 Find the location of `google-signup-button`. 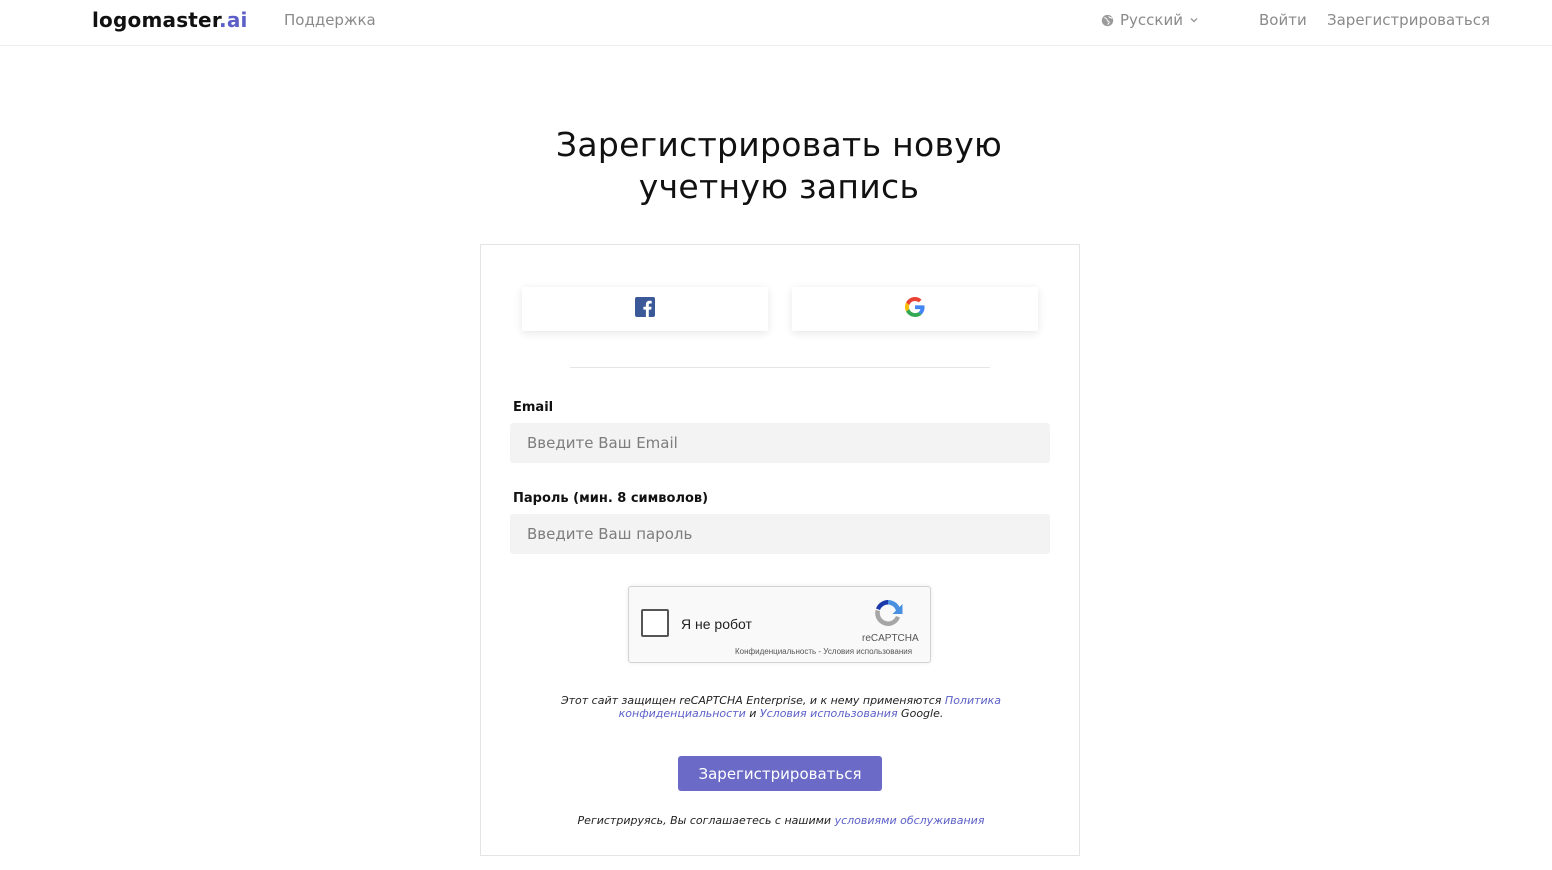

google-signup-button is located at coordinates (915, 309).